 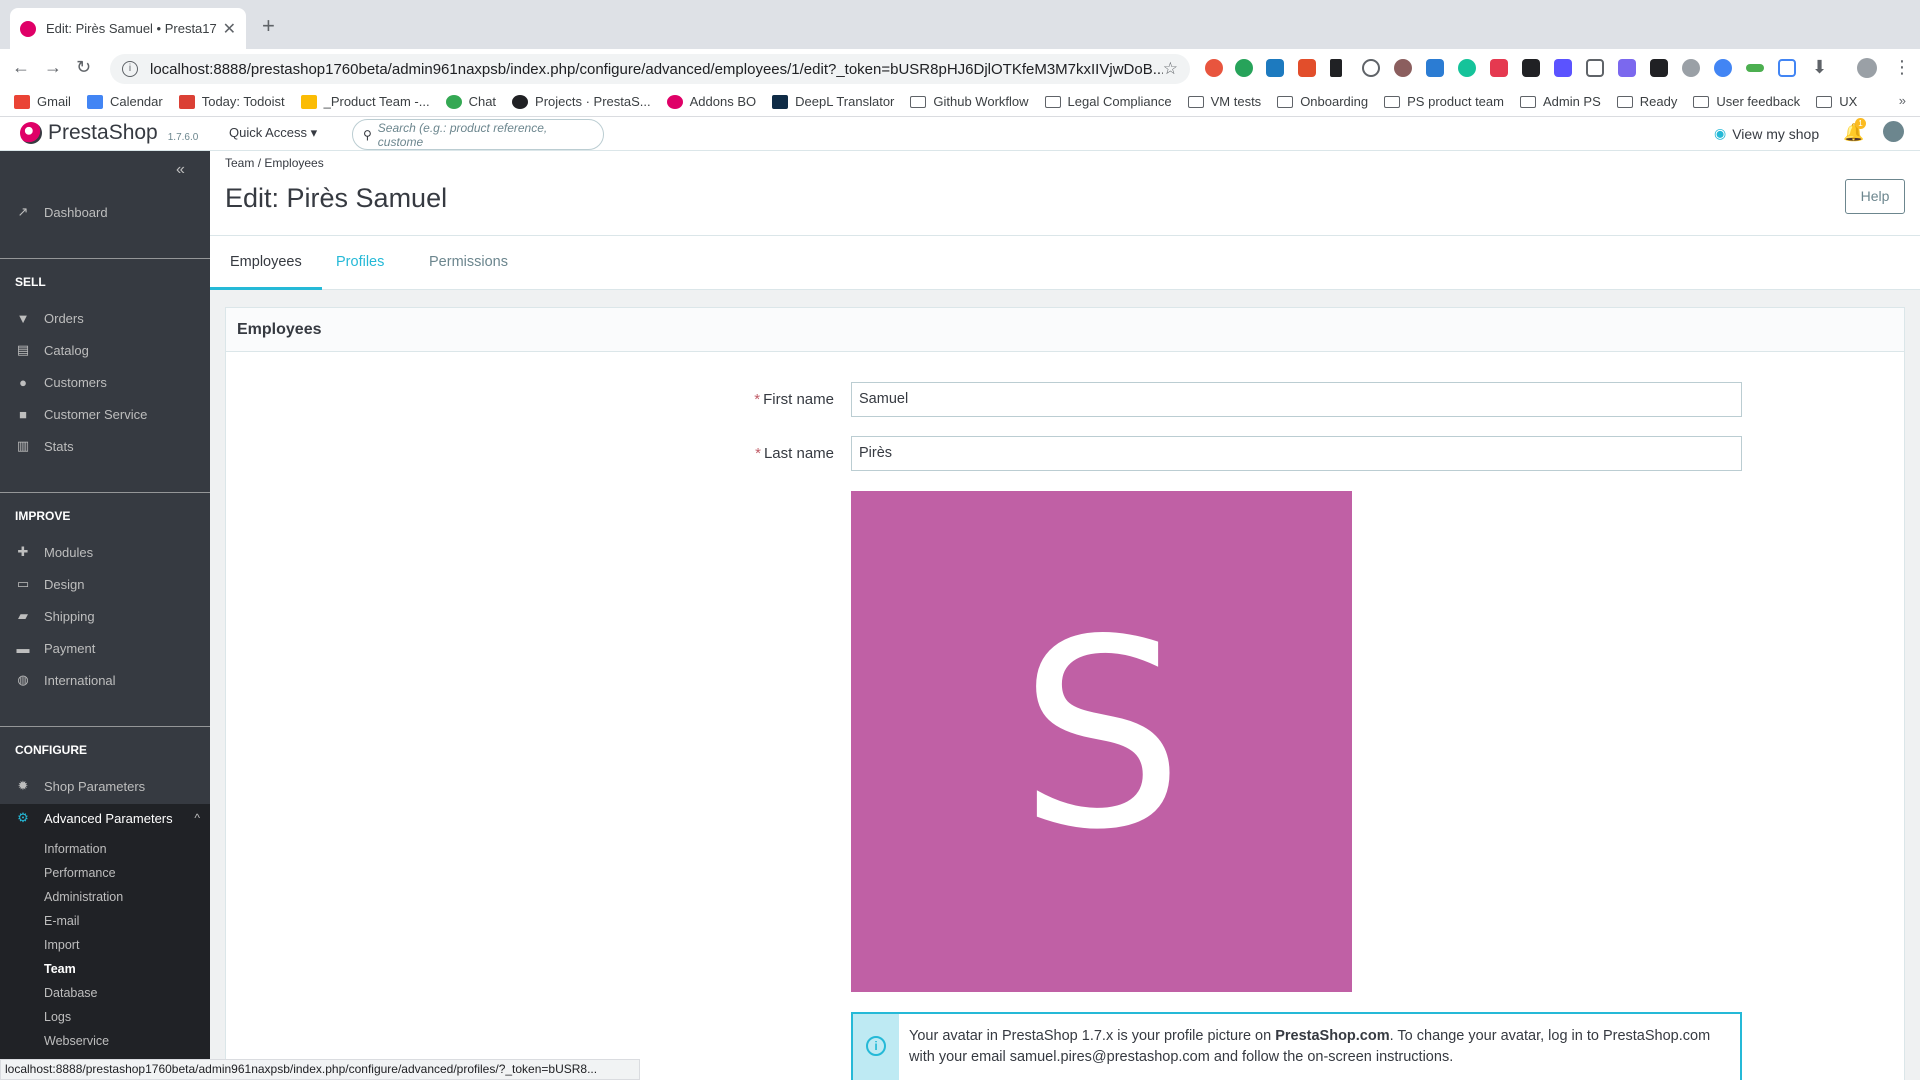 I want to click on sub-item-database: Database, so click(x=71, y=993).